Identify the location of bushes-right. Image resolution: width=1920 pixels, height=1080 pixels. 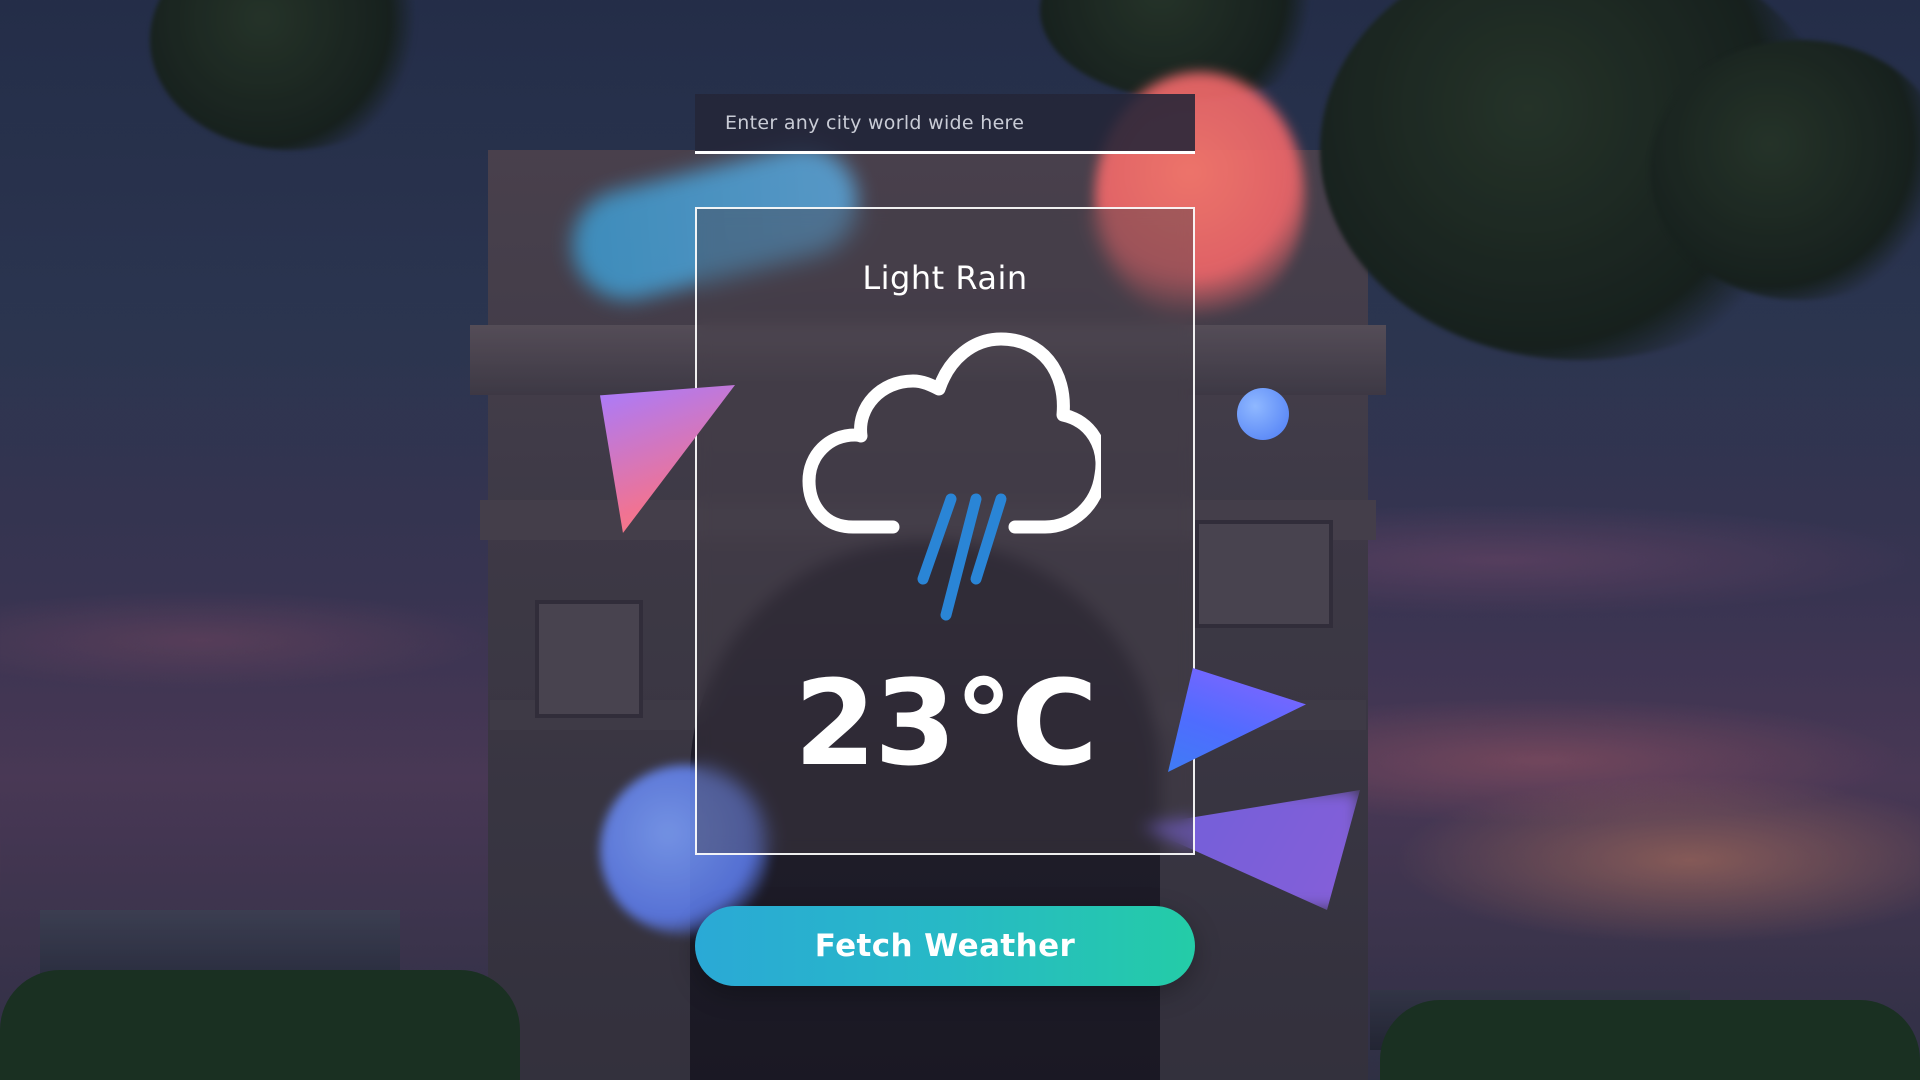
(1650, 1040).